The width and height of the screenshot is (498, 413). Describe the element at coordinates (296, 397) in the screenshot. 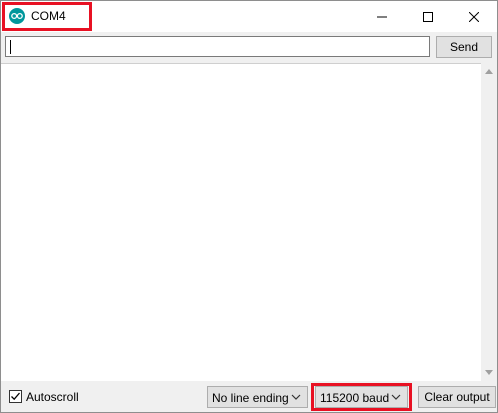

I see `chevron-down-icon` at that location.